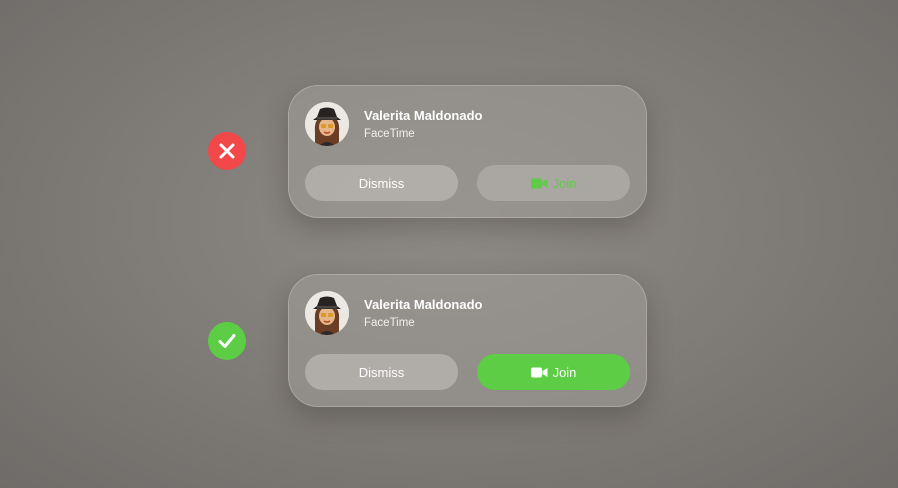 The image size is (898, 488). I want to click on notification-card-incorrect: Valerita Maldonado FaceTime Dismiss Join, so click(467, 151).